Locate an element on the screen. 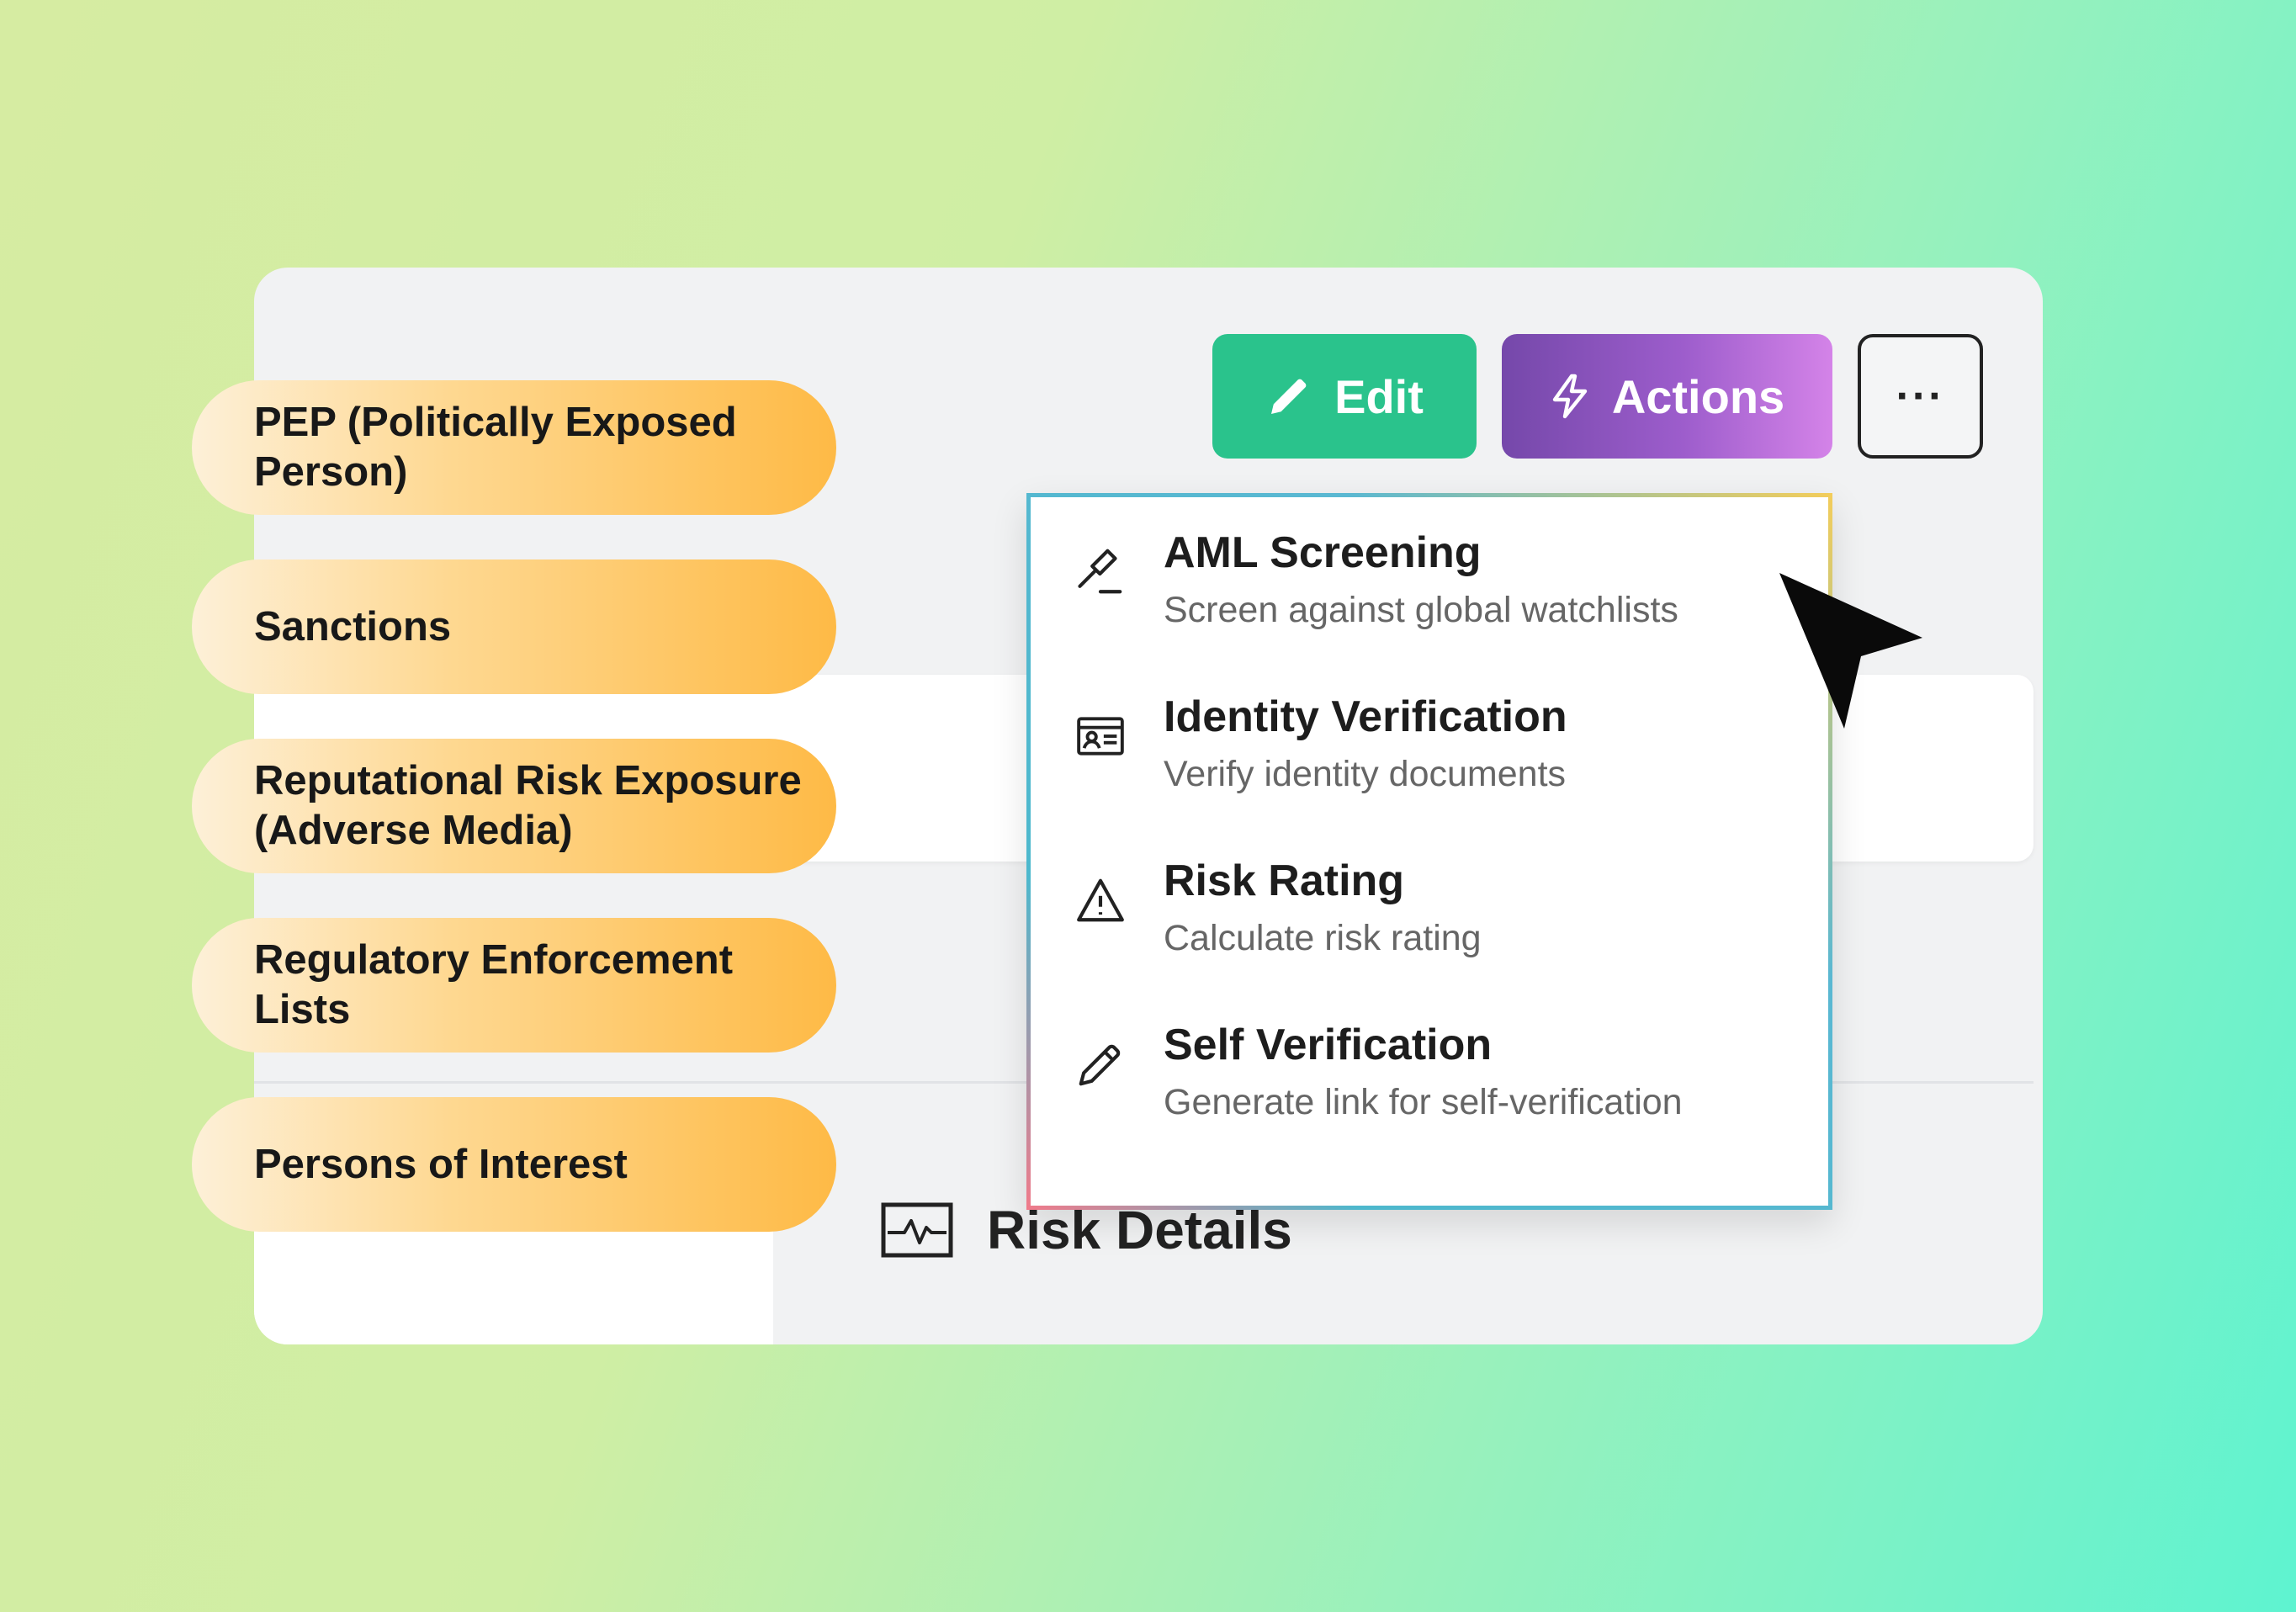 This screenshot has height=1612, width=2296. more-options-button: ··· is located at coordinates (1921, 396).